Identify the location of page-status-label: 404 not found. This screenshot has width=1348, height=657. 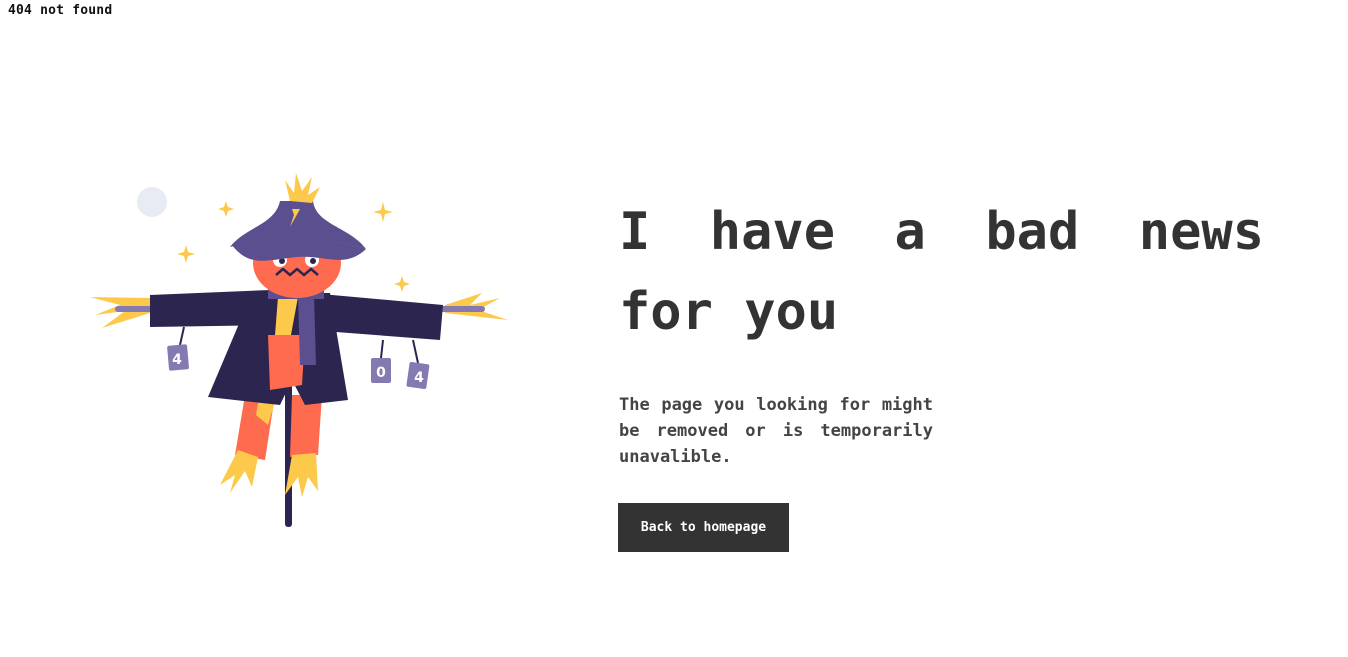
(60, 10).